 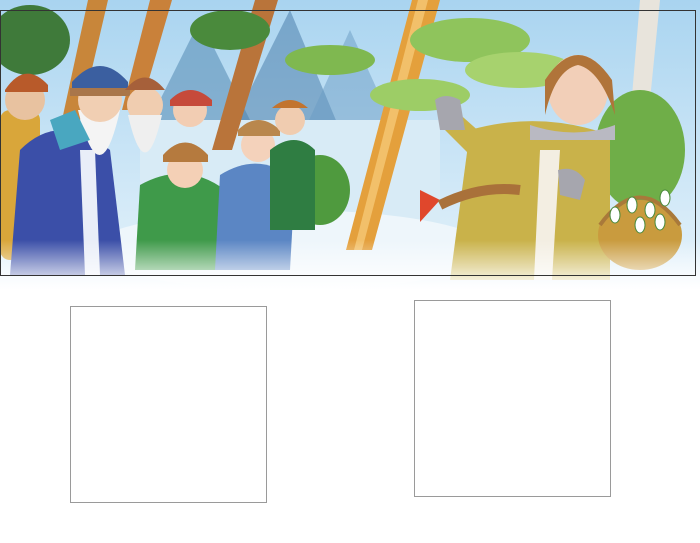 I want to click on answer-box-left, so click(x=168, y=404).